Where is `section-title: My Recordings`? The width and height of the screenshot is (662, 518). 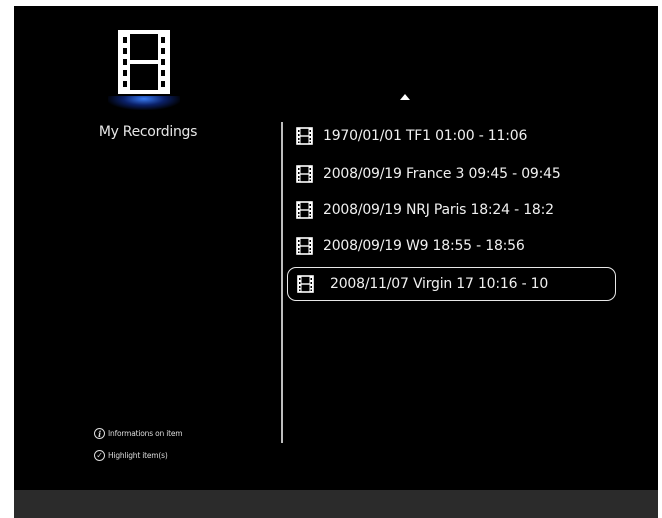
section-title: My Recordings is located at coordinates (148, 132).